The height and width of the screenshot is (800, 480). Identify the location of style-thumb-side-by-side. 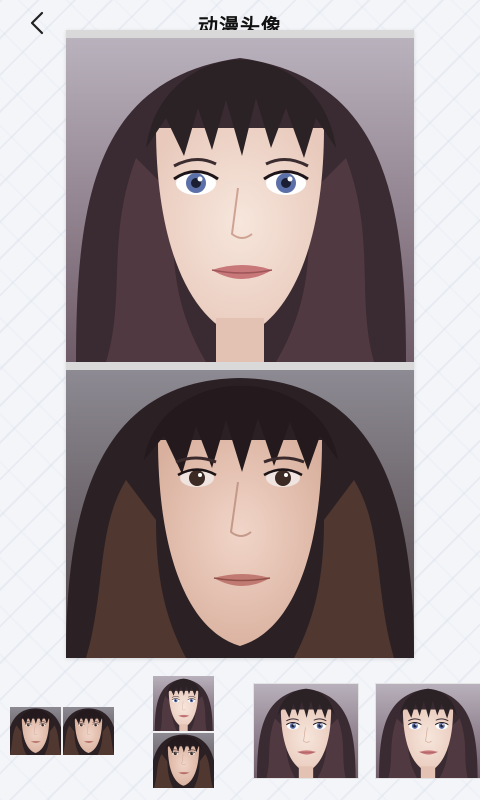
(62, 731).